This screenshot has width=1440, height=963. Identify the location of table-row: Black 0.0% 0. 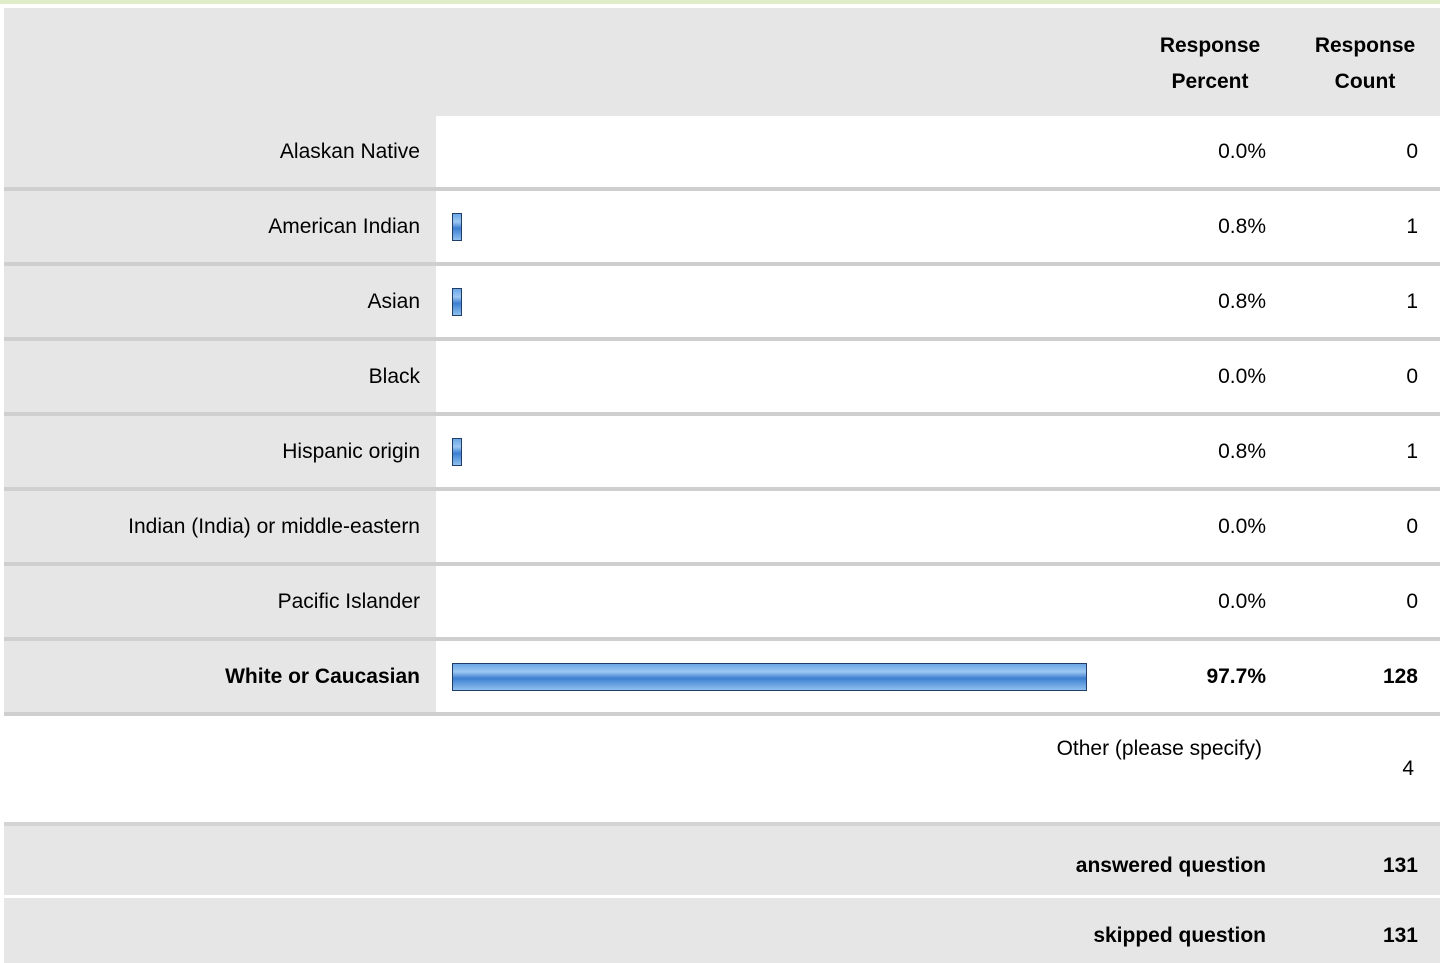
(722, 376).